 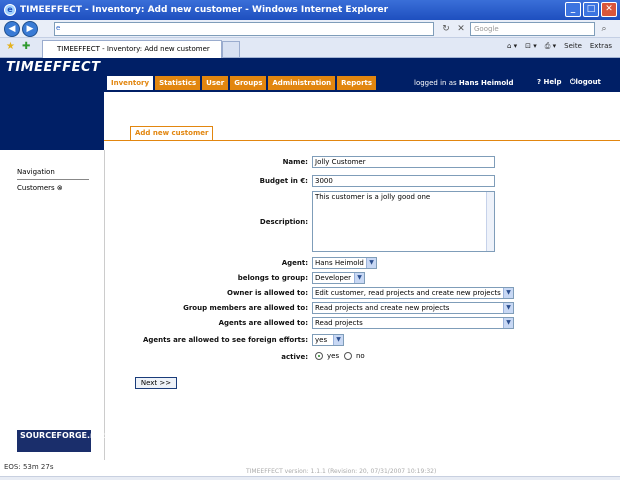 I want to click on tab-inventory: Inventory, so click(x=130, y=83).